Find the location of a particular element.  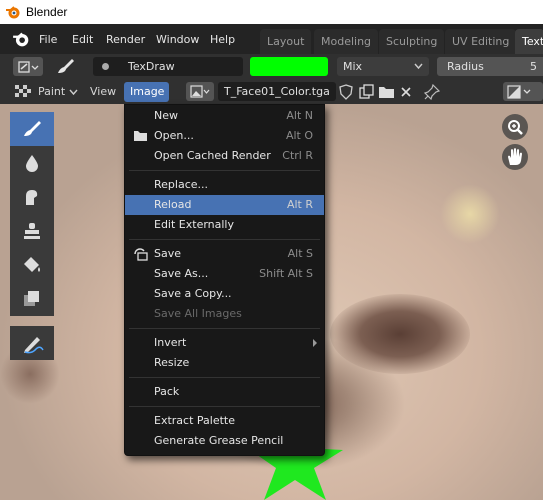

tab-texture-paint: Text is located at coordinates (529, 41).